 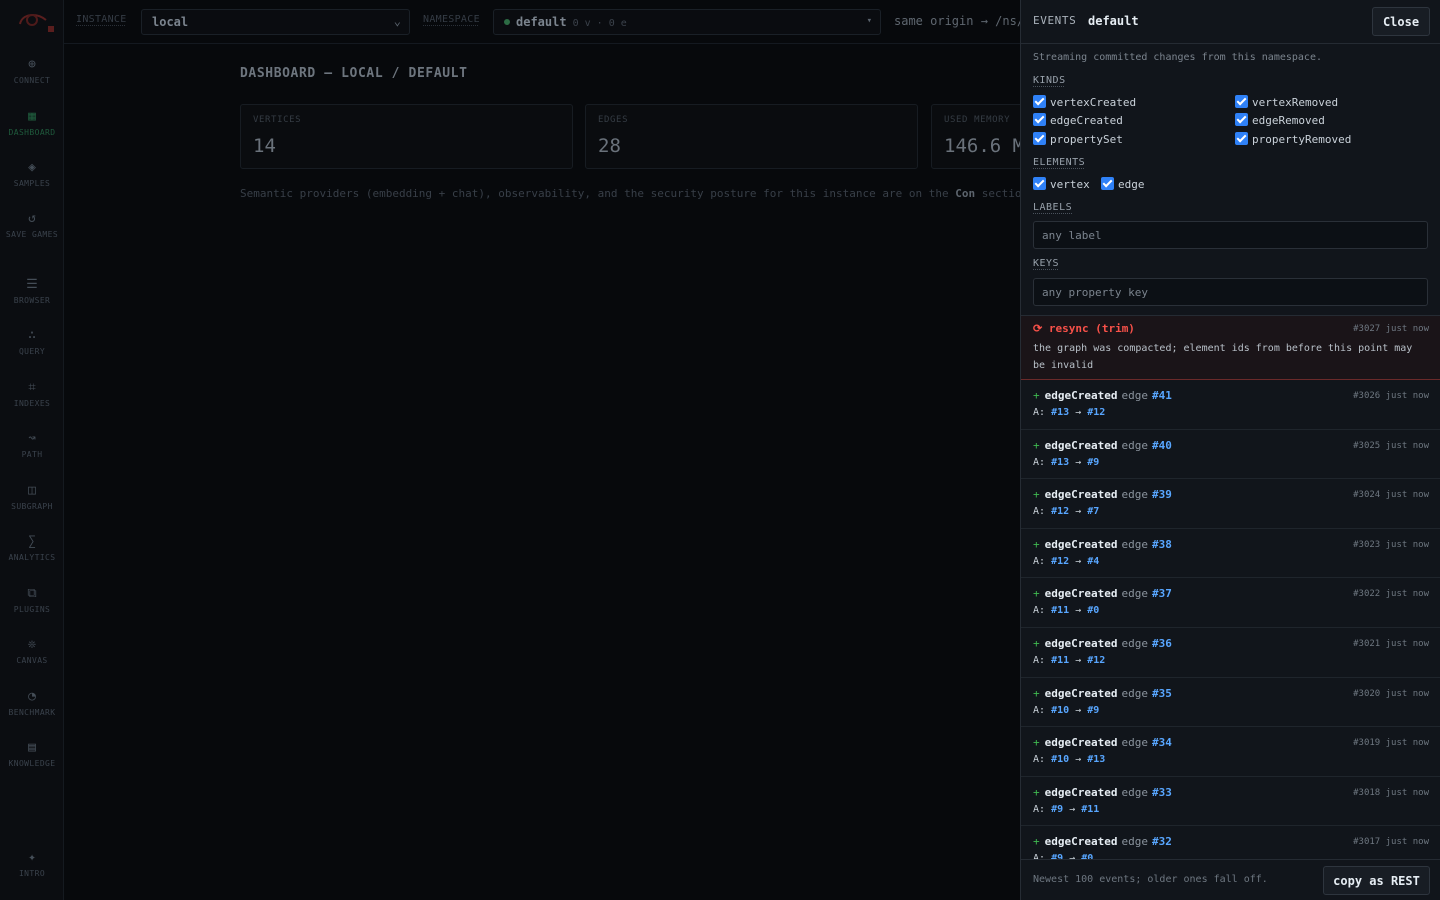 I want to click on instance-label: INSTANCE, so click(x=101, y=19).